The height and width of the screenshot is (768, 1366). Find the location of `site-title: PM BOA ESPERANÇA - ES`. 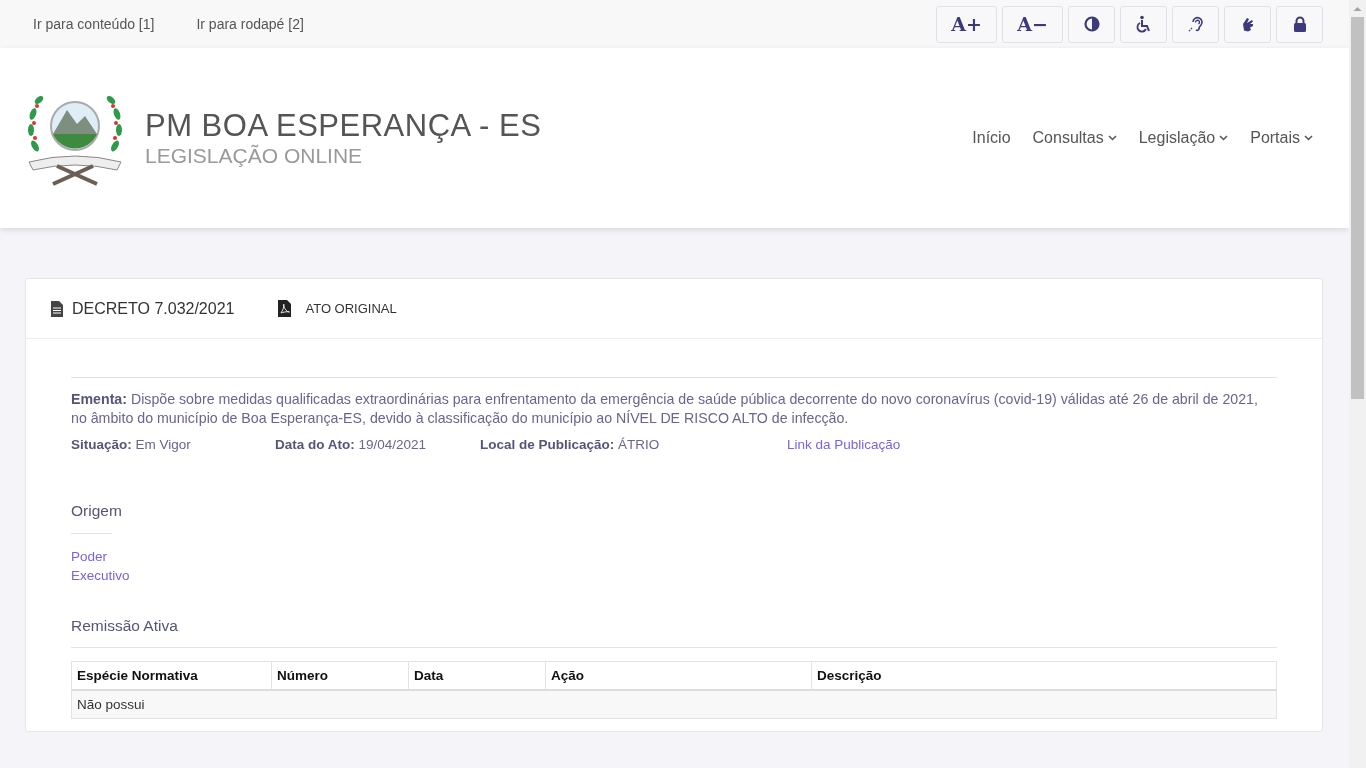

site-title: PM BOA ESPERANÇA - ES is located at coordinates (343, 126).